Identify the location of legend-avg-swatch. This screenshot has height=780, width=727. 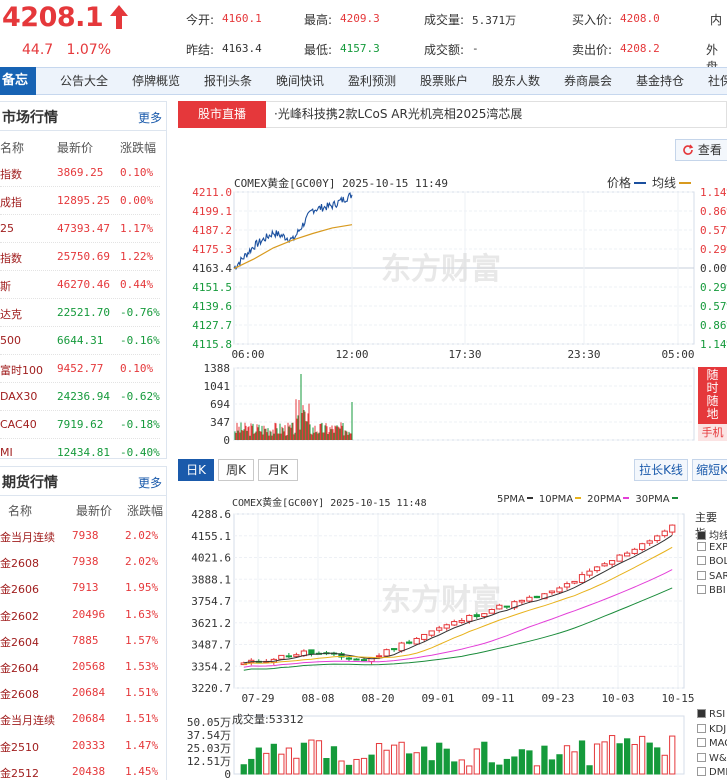
(685, 183).